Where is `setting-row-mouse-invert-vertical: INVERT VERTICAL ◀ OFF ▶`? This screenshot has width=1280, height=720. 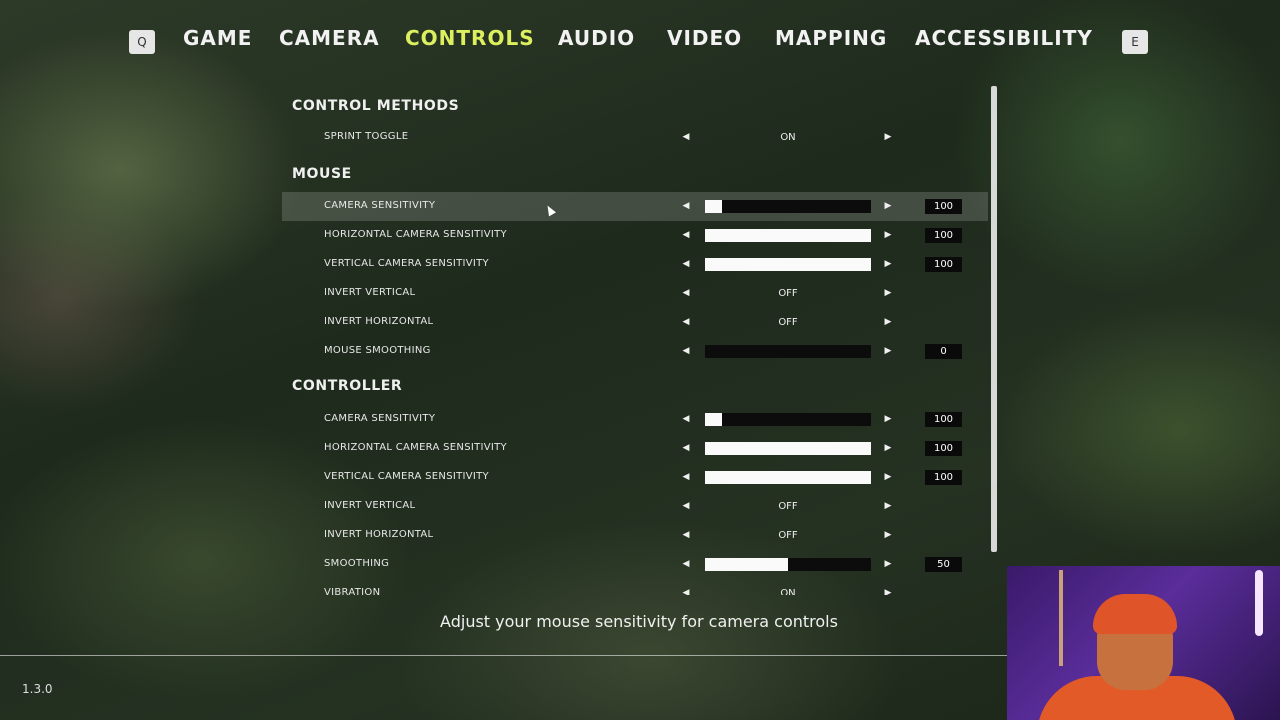 setting-row-mouse-invert-vertical: INVERT VERTICAL ◀ OFF ▶ is located at coordinates (635, 293).